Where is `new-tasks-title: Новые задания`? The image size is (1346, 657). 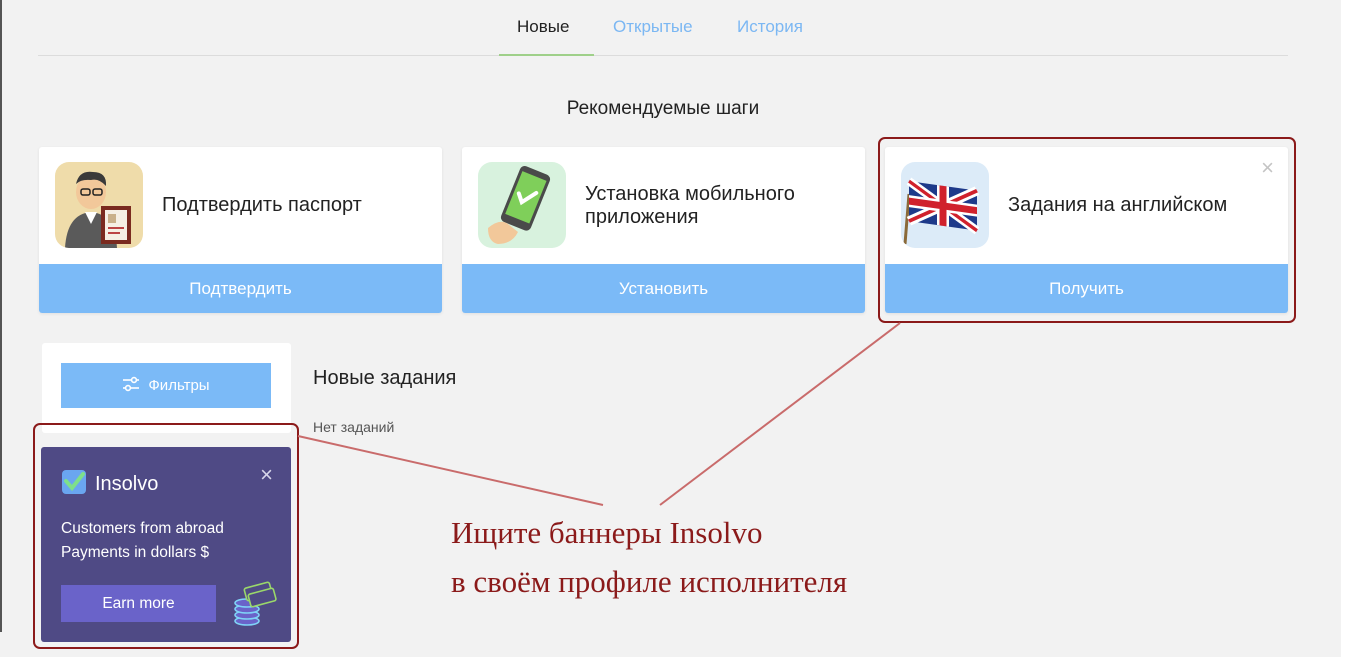
new-tasks-title: Новые задания is located at coordinates (385, 378).